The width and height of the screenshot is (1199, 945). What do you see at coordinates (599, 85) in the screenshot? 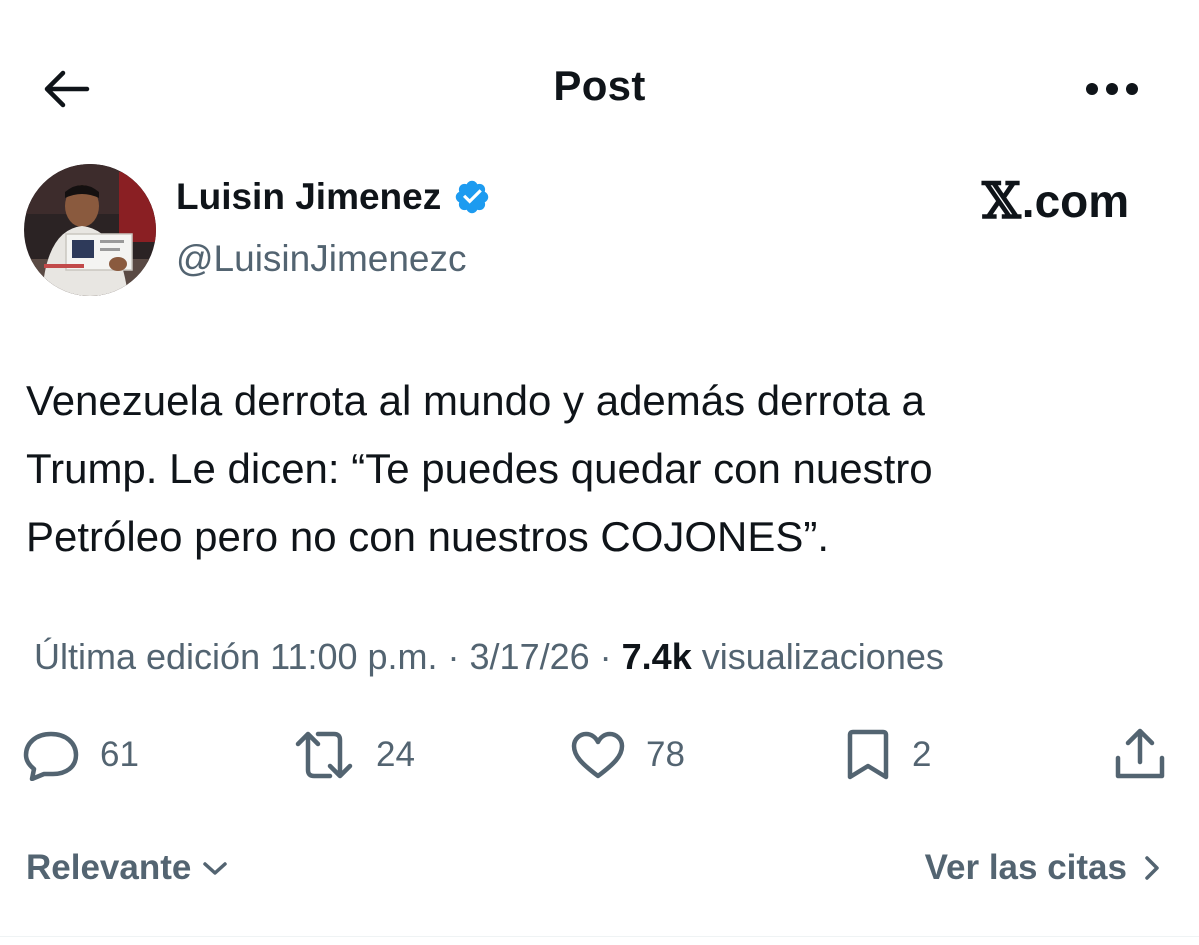
I see `page-title: Post` at bounding box center [599, 85].